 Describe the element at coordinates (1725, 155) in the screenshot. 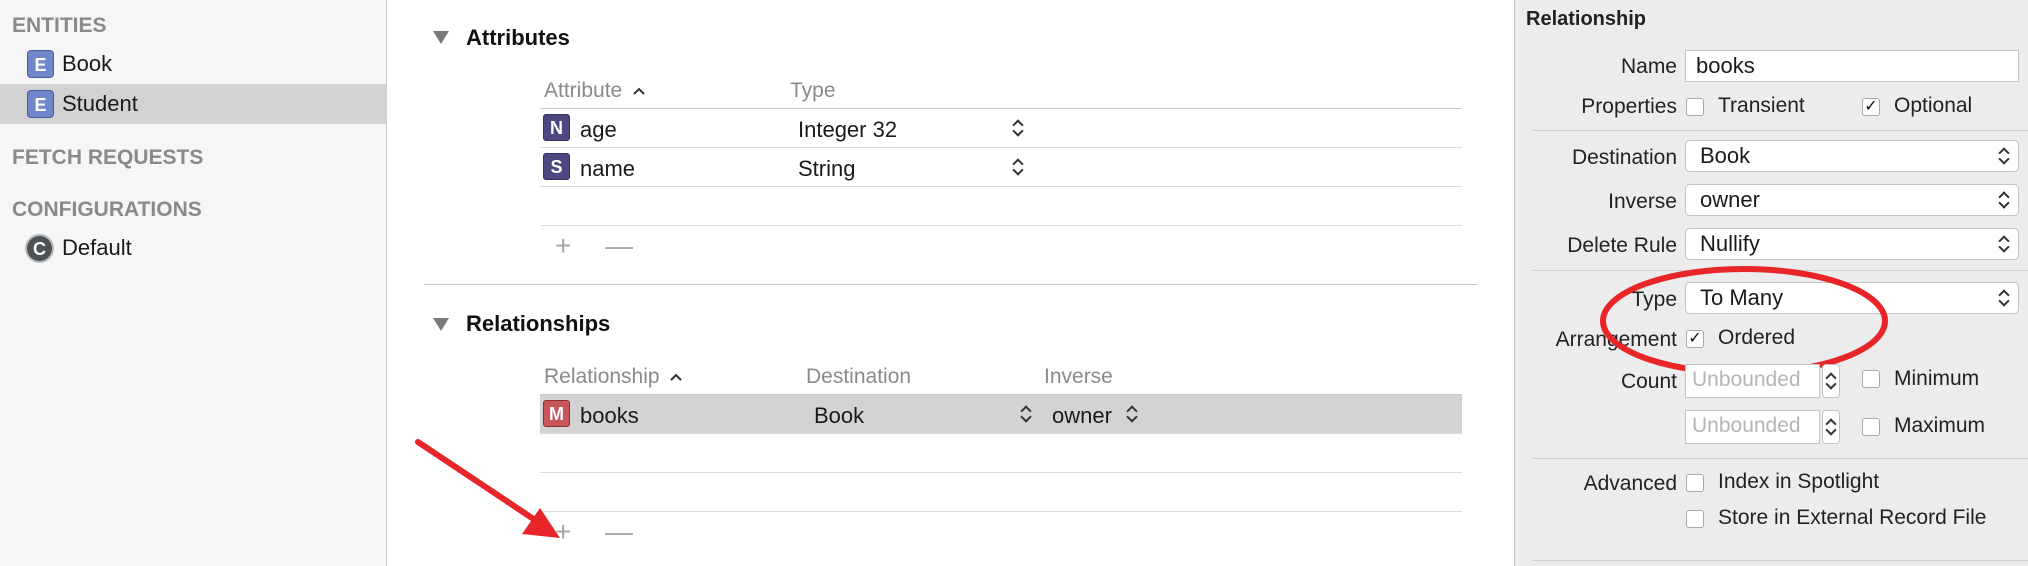

I see `destination-value: Book` at that location.